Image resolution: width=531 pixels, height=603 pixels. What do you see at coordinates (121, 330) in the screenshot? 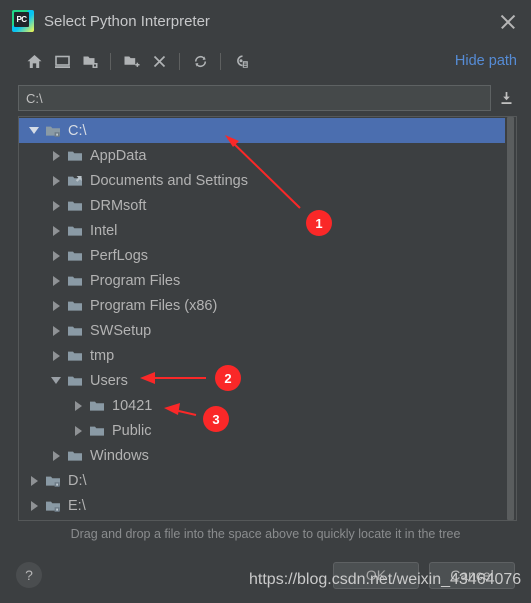
I see `tree-row-label: SWSetup` at bounding box center [121, 330].